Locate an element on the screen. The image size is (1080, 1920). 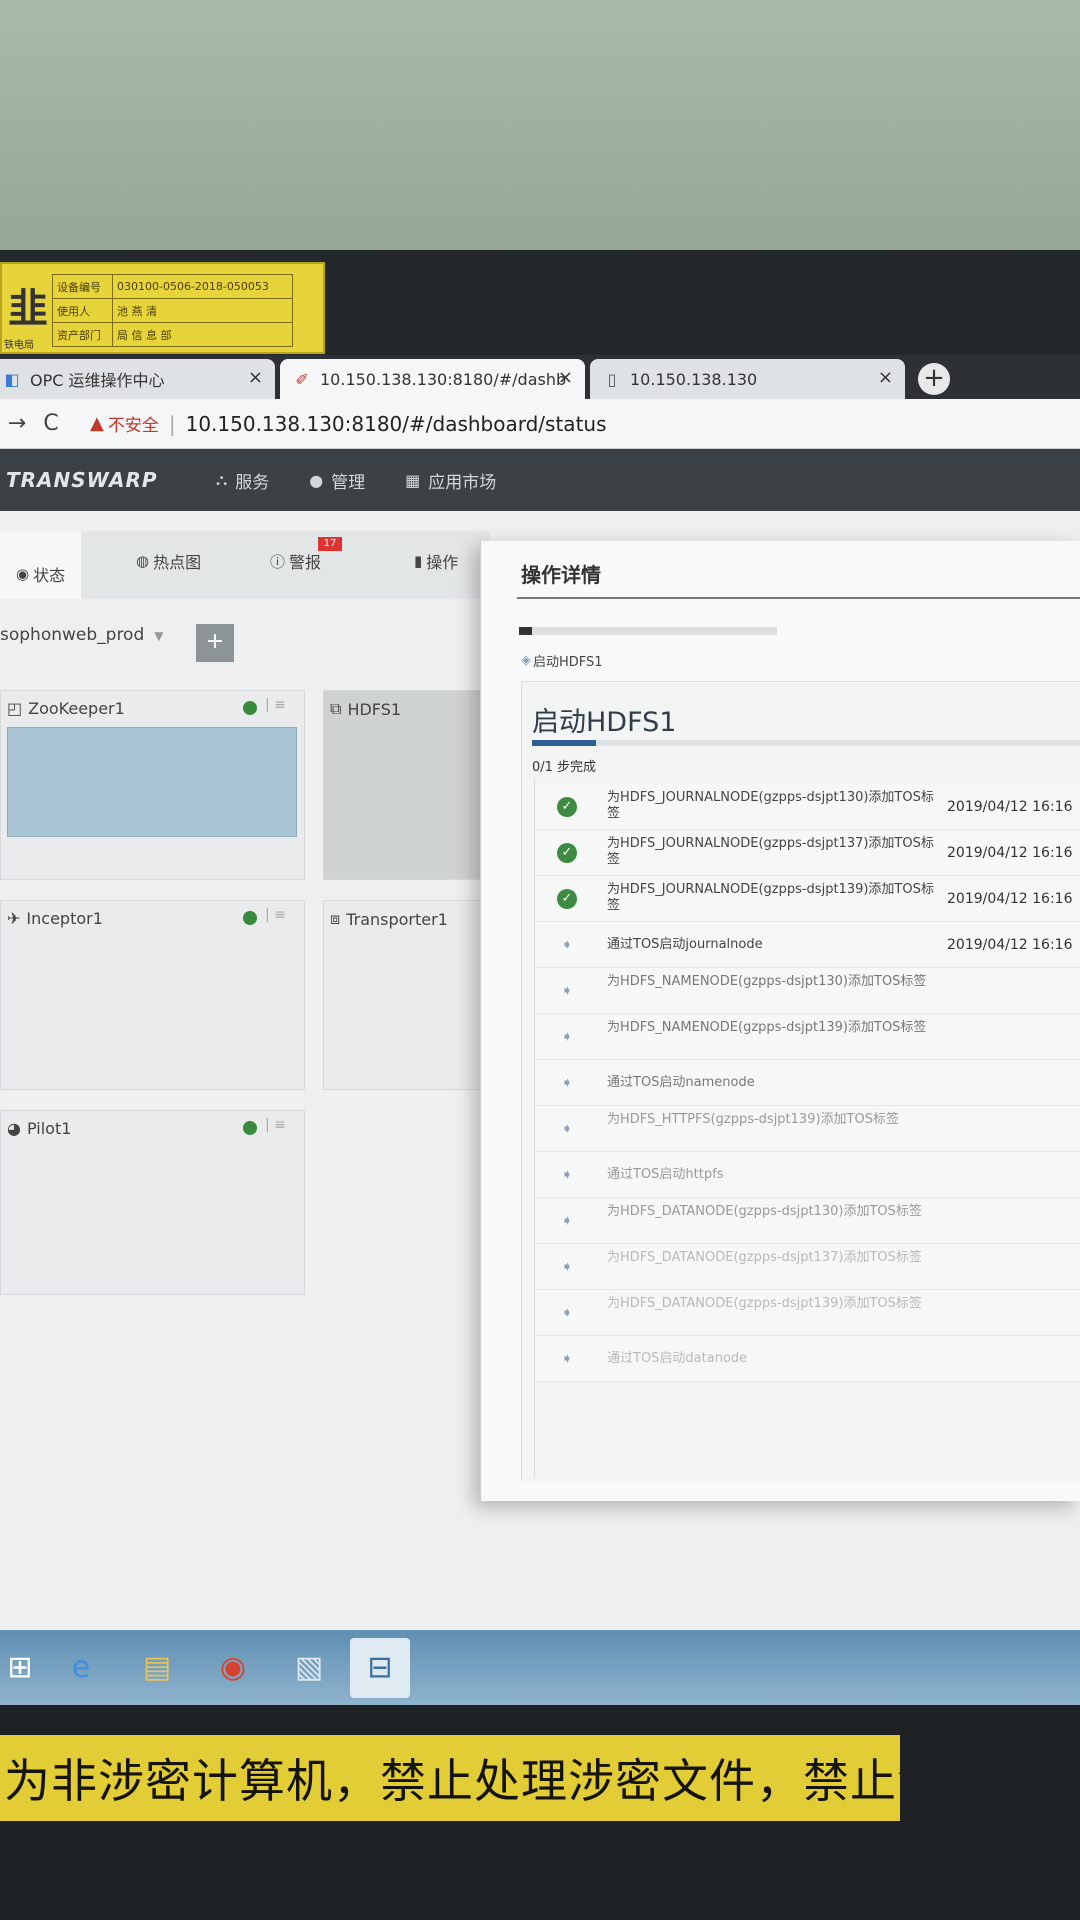
card-header: ◕ Pilot1 is located at coordinates (39, 1128).